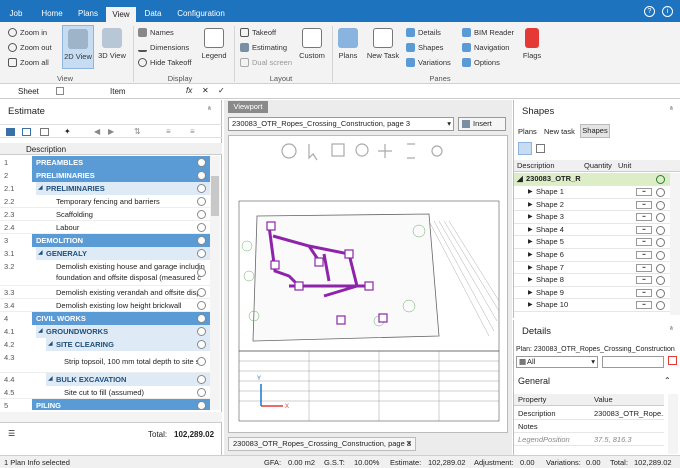 The width and height of the screenshot is (680, 468). Describe the element at coordinates (215, 283) in the screenshot. I see `estimate-scrollbar` at that location.